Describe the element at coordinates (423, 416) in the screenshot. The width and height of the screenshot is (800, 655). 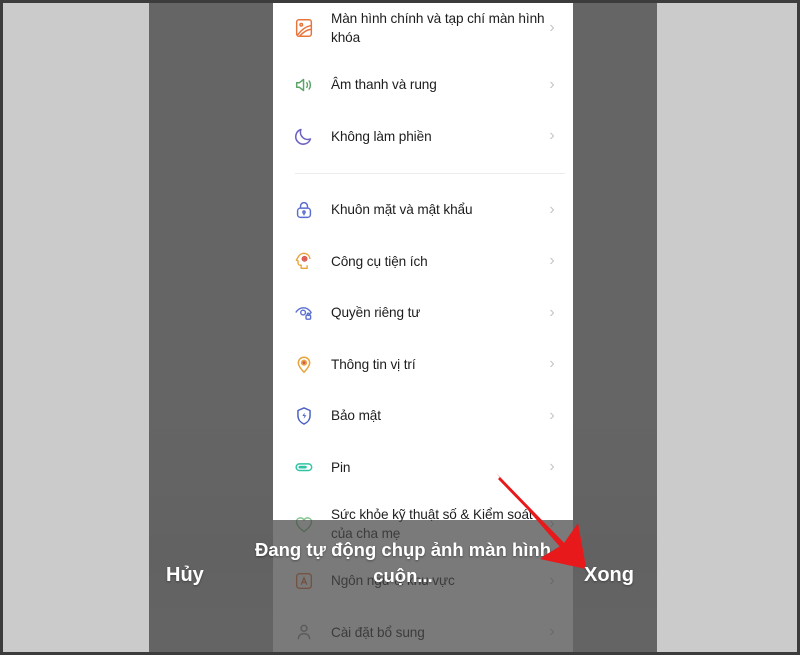
I see `settings-row-security: Bảo mật ›` at that location.